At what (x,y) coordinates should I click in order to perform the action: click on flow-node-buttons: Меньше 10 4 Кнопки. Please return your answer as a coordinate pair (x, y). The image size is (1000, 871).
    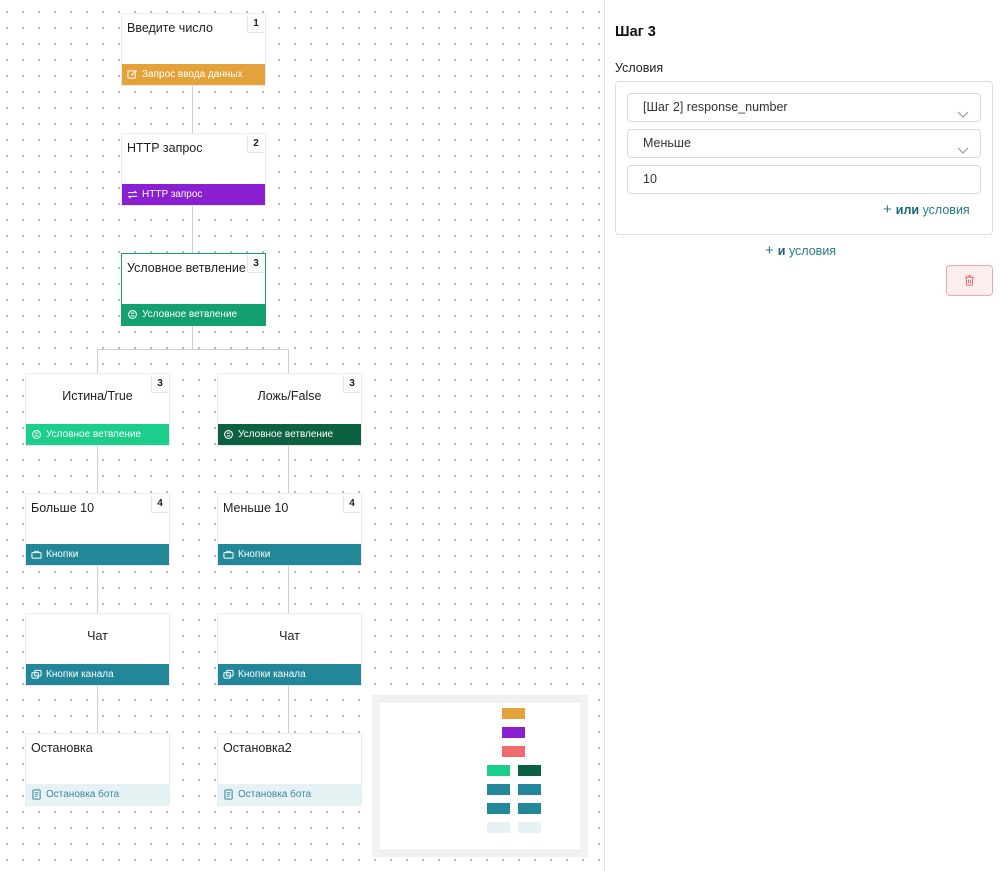
    Looking at the image, I should click on (289, 529).